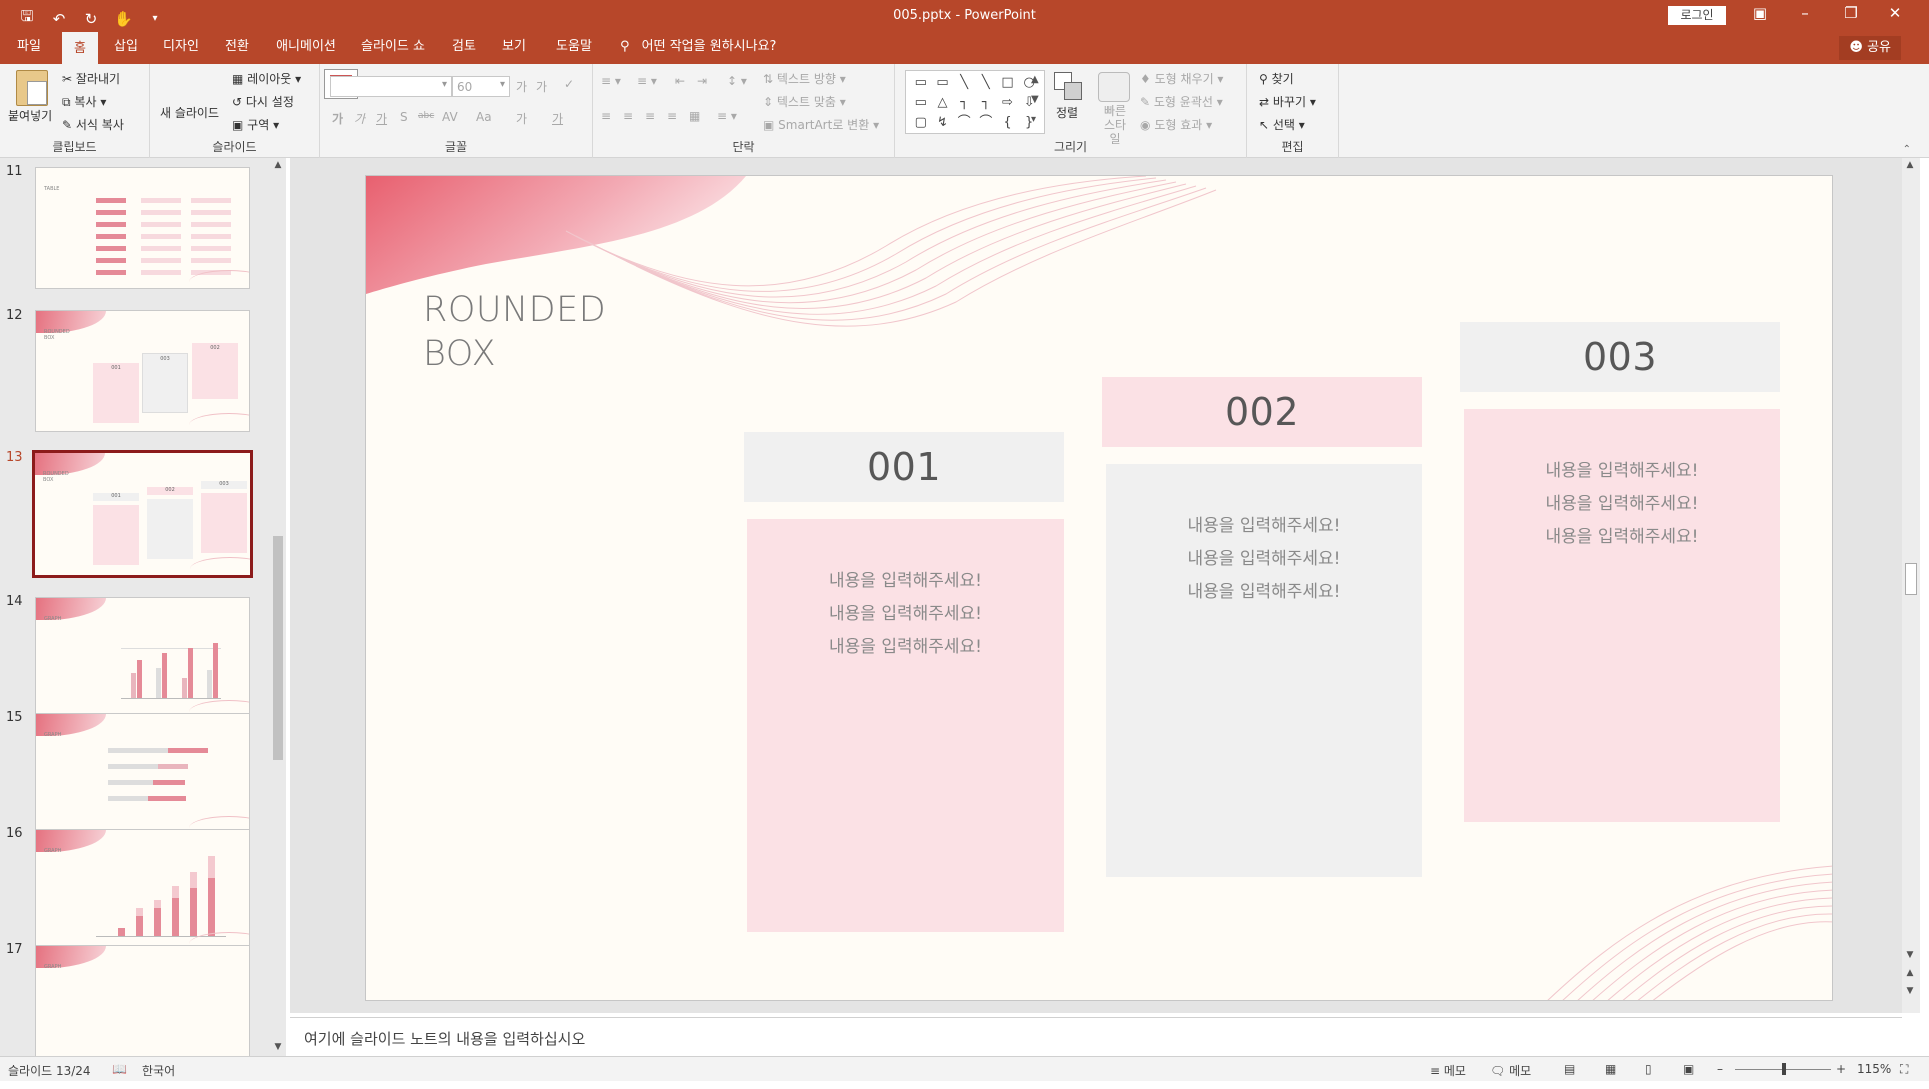 The width and height of the screenshot is (1929, 1089). Describe the element at coordinates (1895, 13) in the screenshot. I see `close-icon: ✕` at that location.